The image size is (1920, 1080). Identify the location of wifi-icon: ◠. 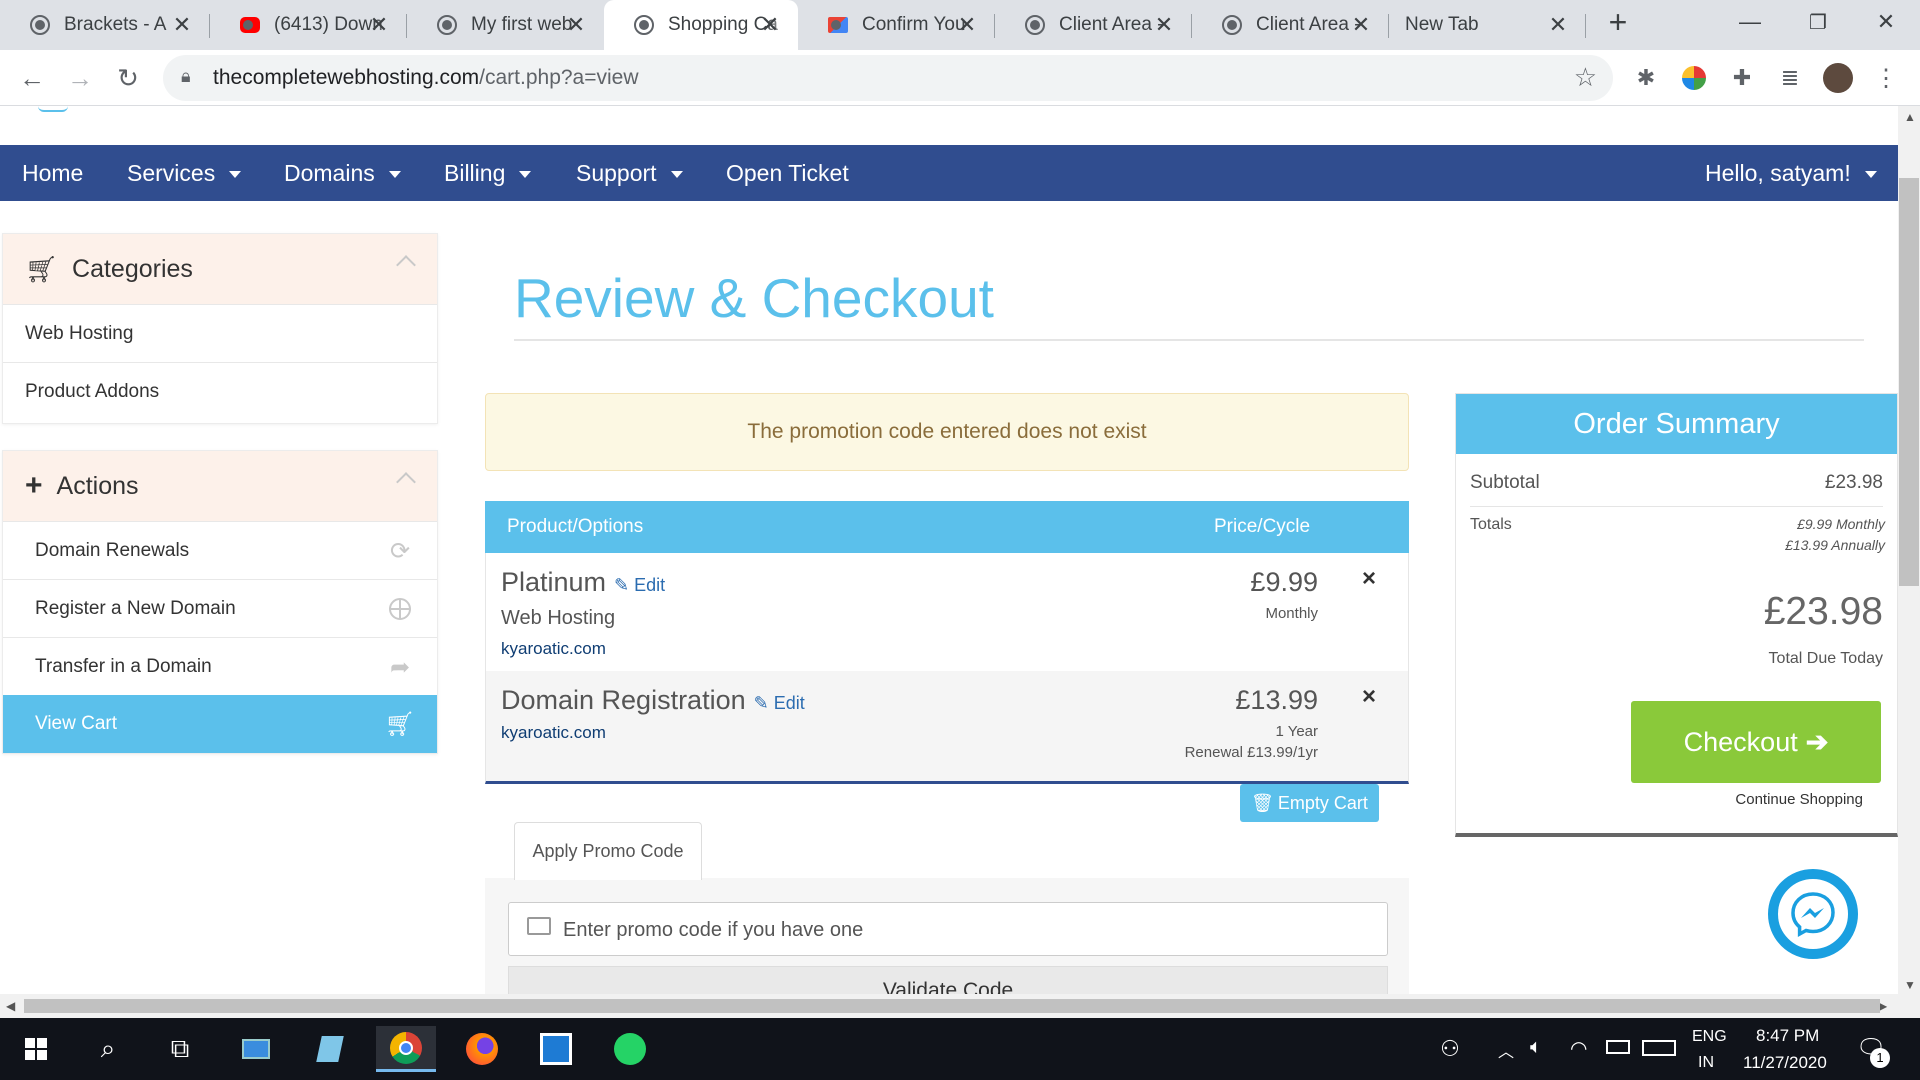
(1578, 1048).